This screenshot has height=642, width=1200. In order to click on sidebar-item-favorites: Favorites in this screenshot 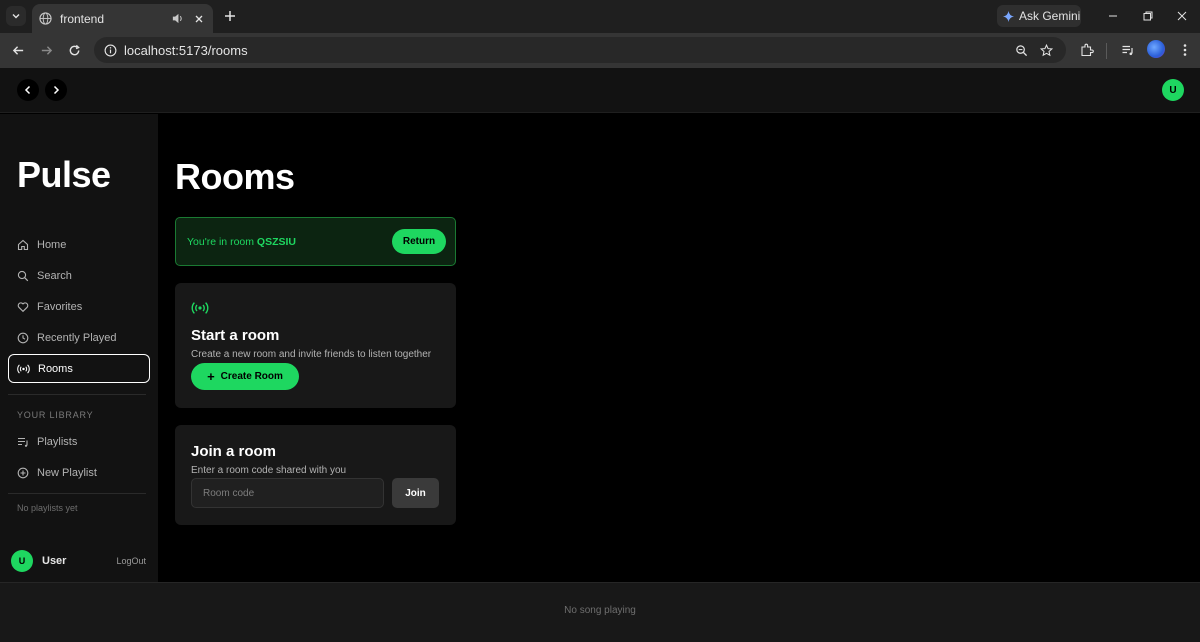, I will do `click(79, 306)`.